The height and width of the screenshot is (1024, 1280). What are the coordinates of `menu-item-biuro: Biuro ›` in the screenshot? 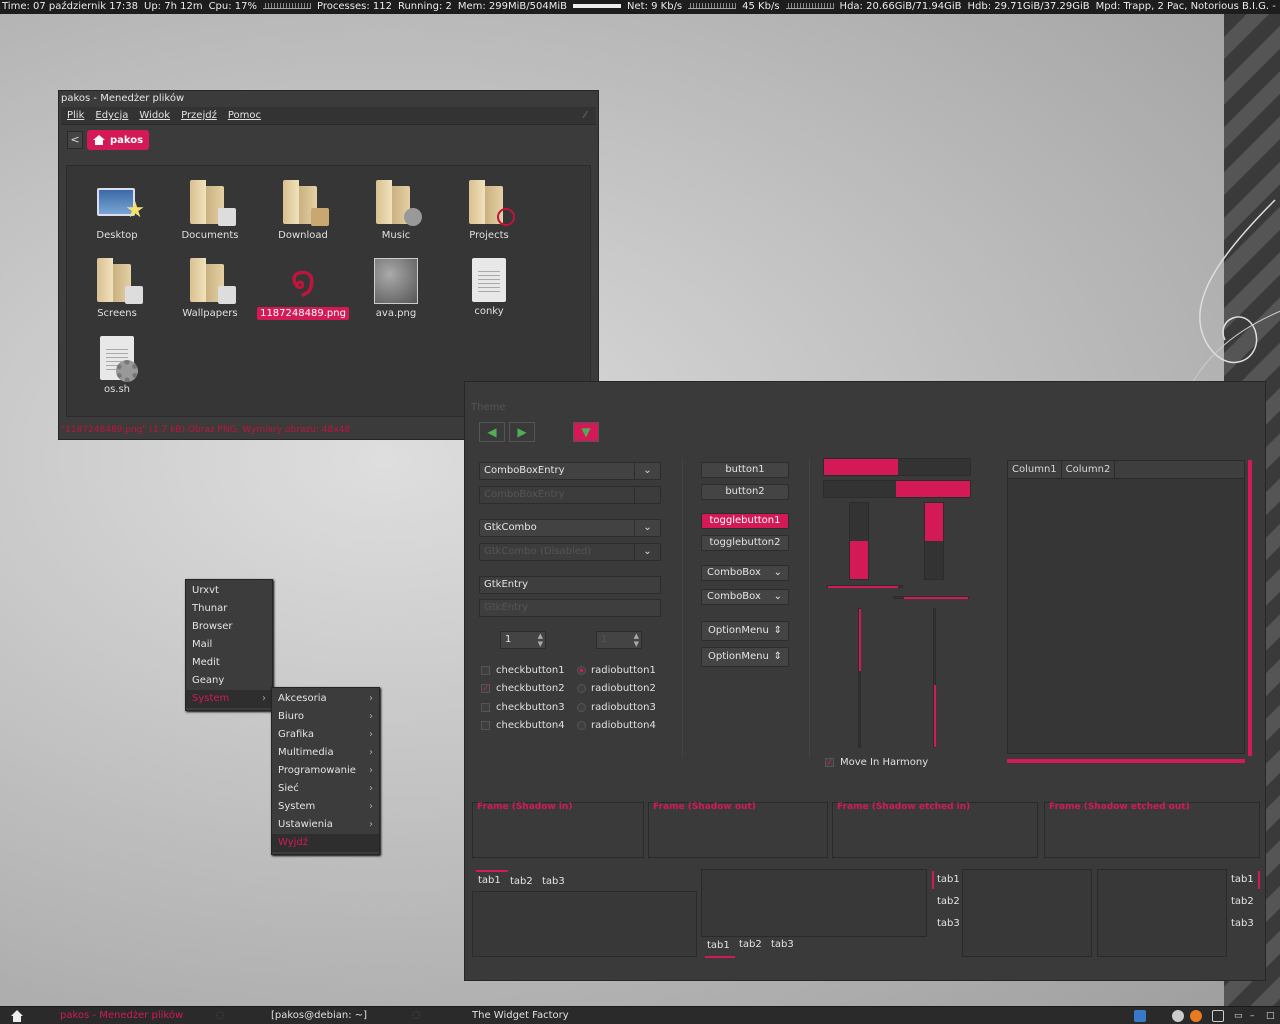 It's located at (325, 717).